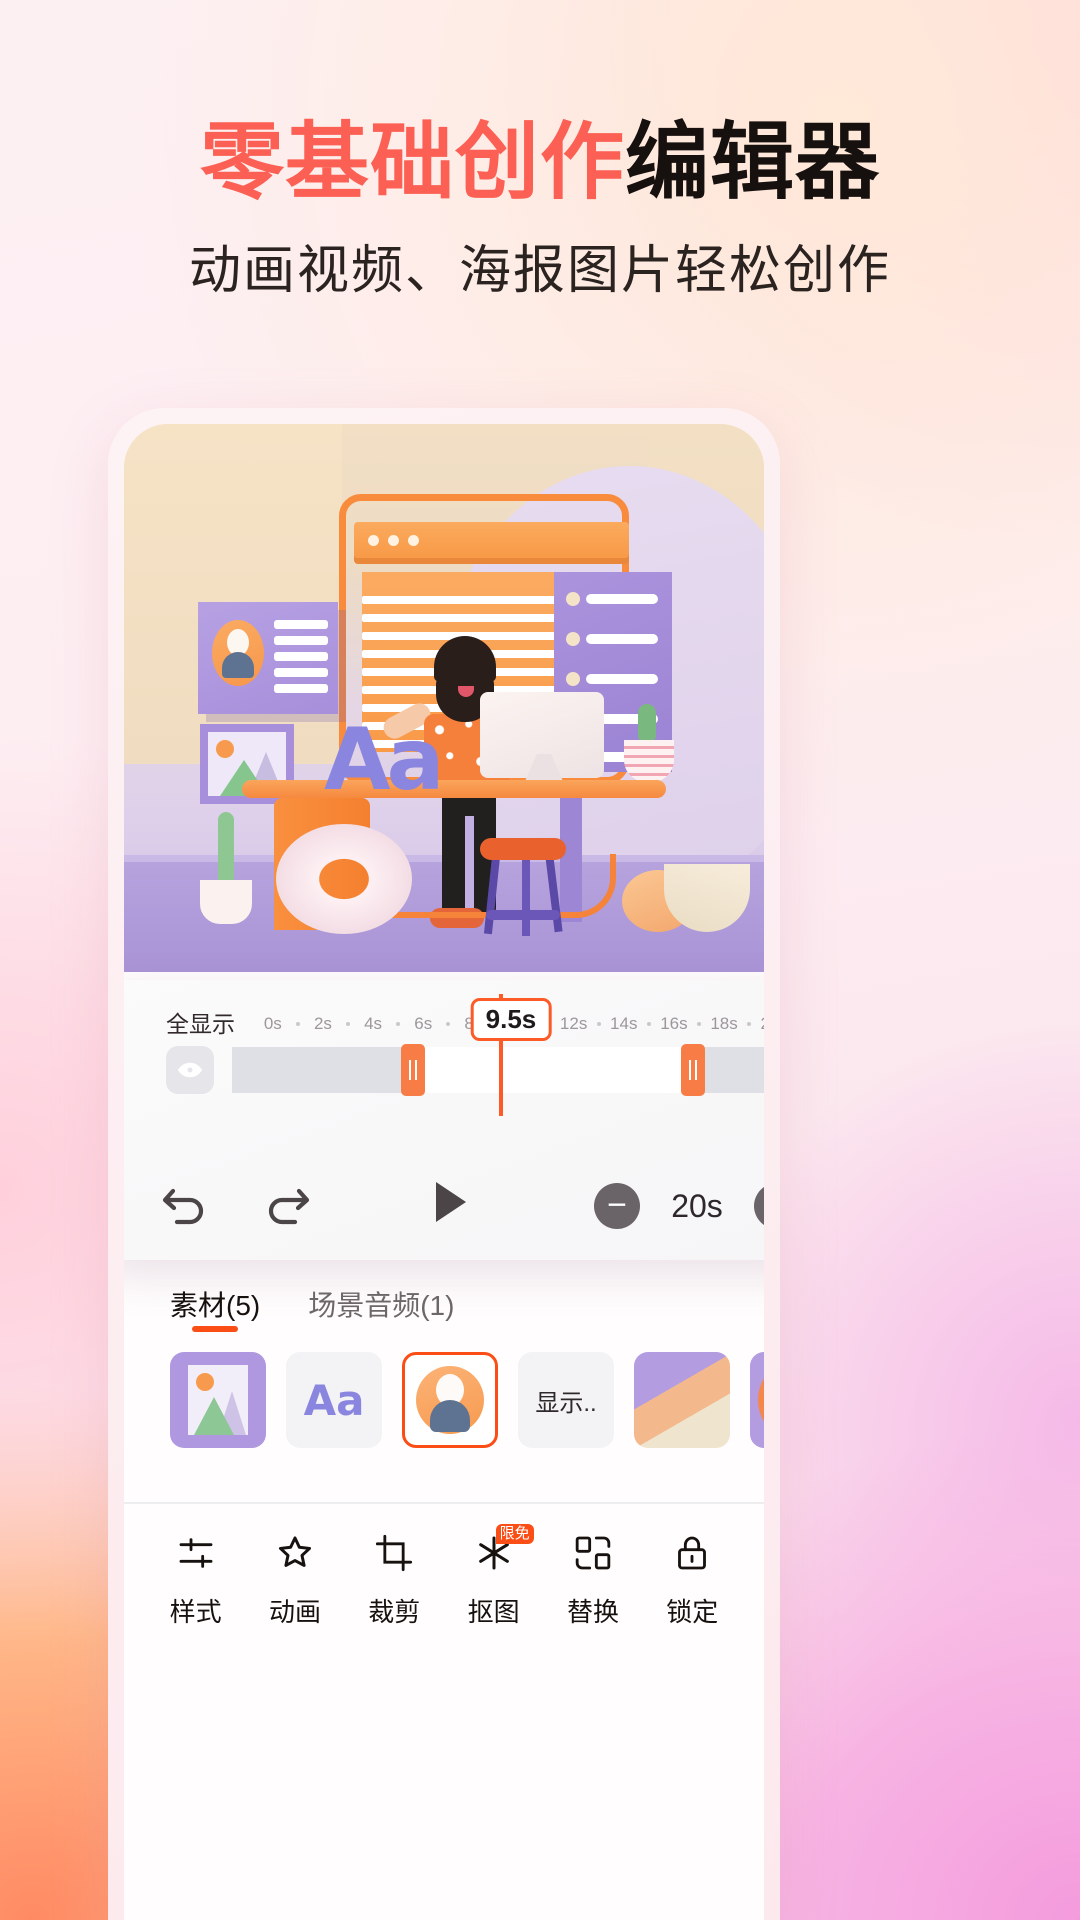 Image resolution: width=1080 pixels, height=1920 pixels. Describe the element at coordinates (226, 902) in the screenshot. I see `illustration-plant-pot` at that location.